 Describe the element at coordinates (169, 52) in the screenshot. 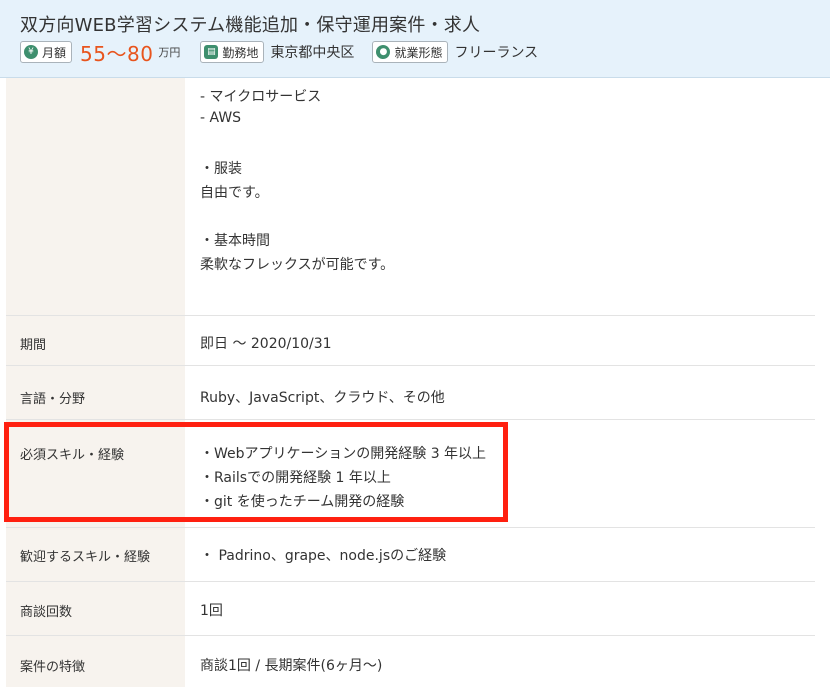

I see `salary-unit: 万円` at that location.